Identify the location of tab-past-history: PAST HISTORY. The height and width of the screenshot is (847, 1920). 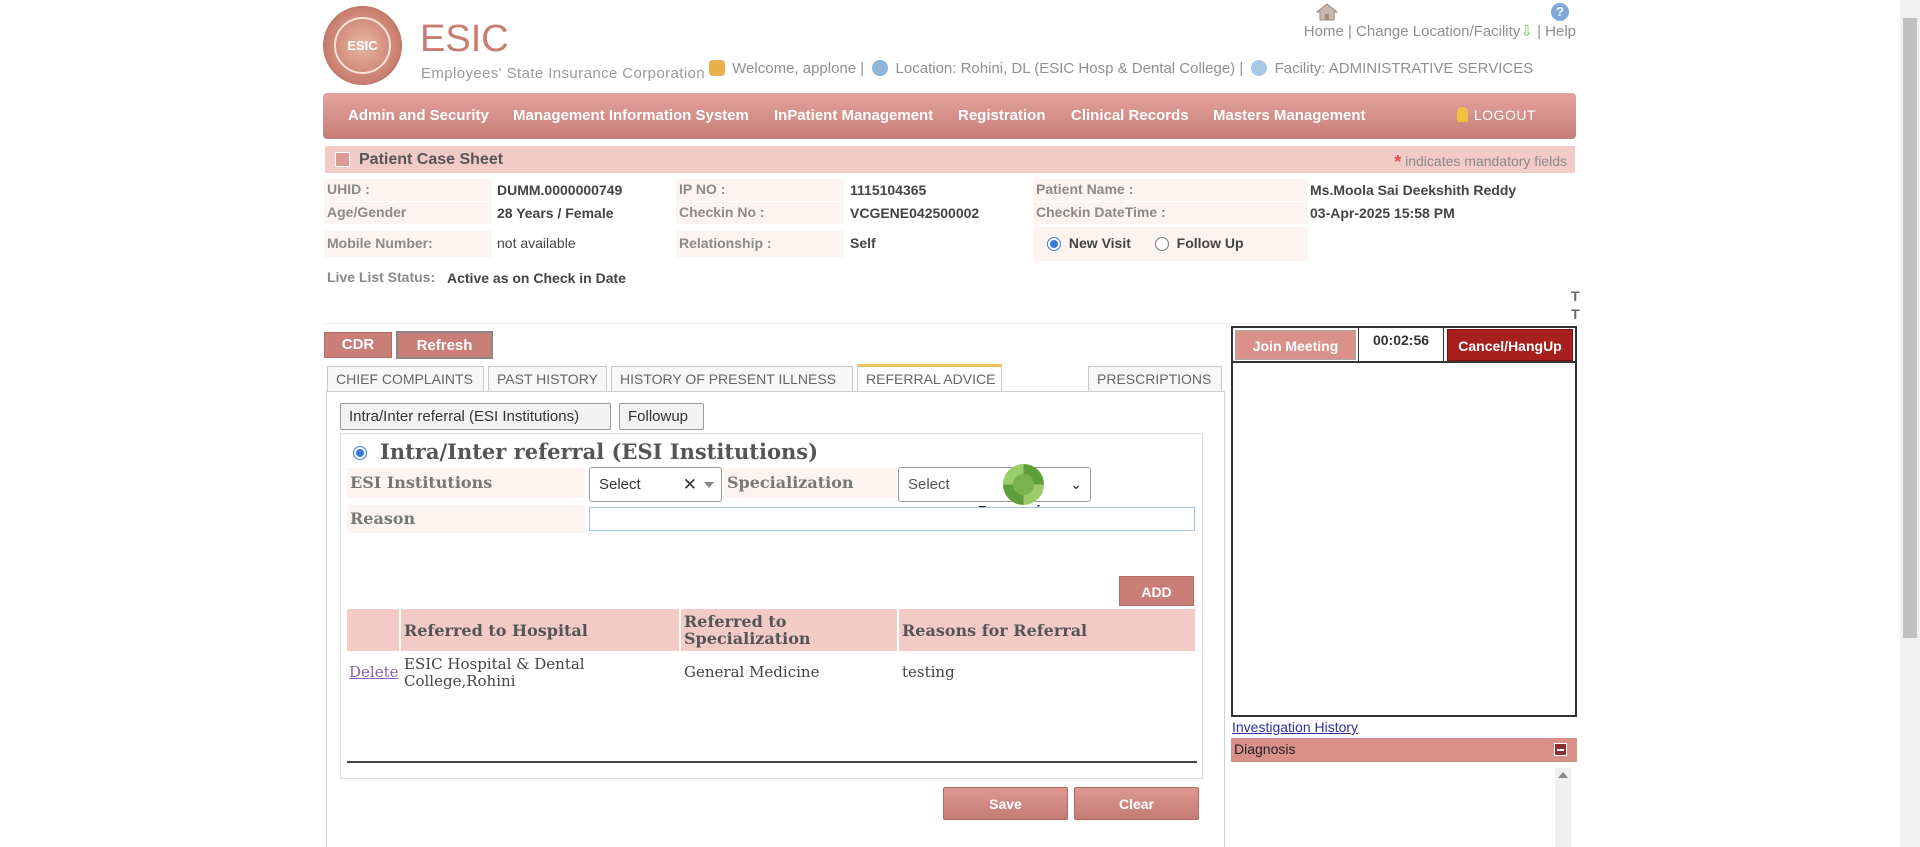
(547, 379).